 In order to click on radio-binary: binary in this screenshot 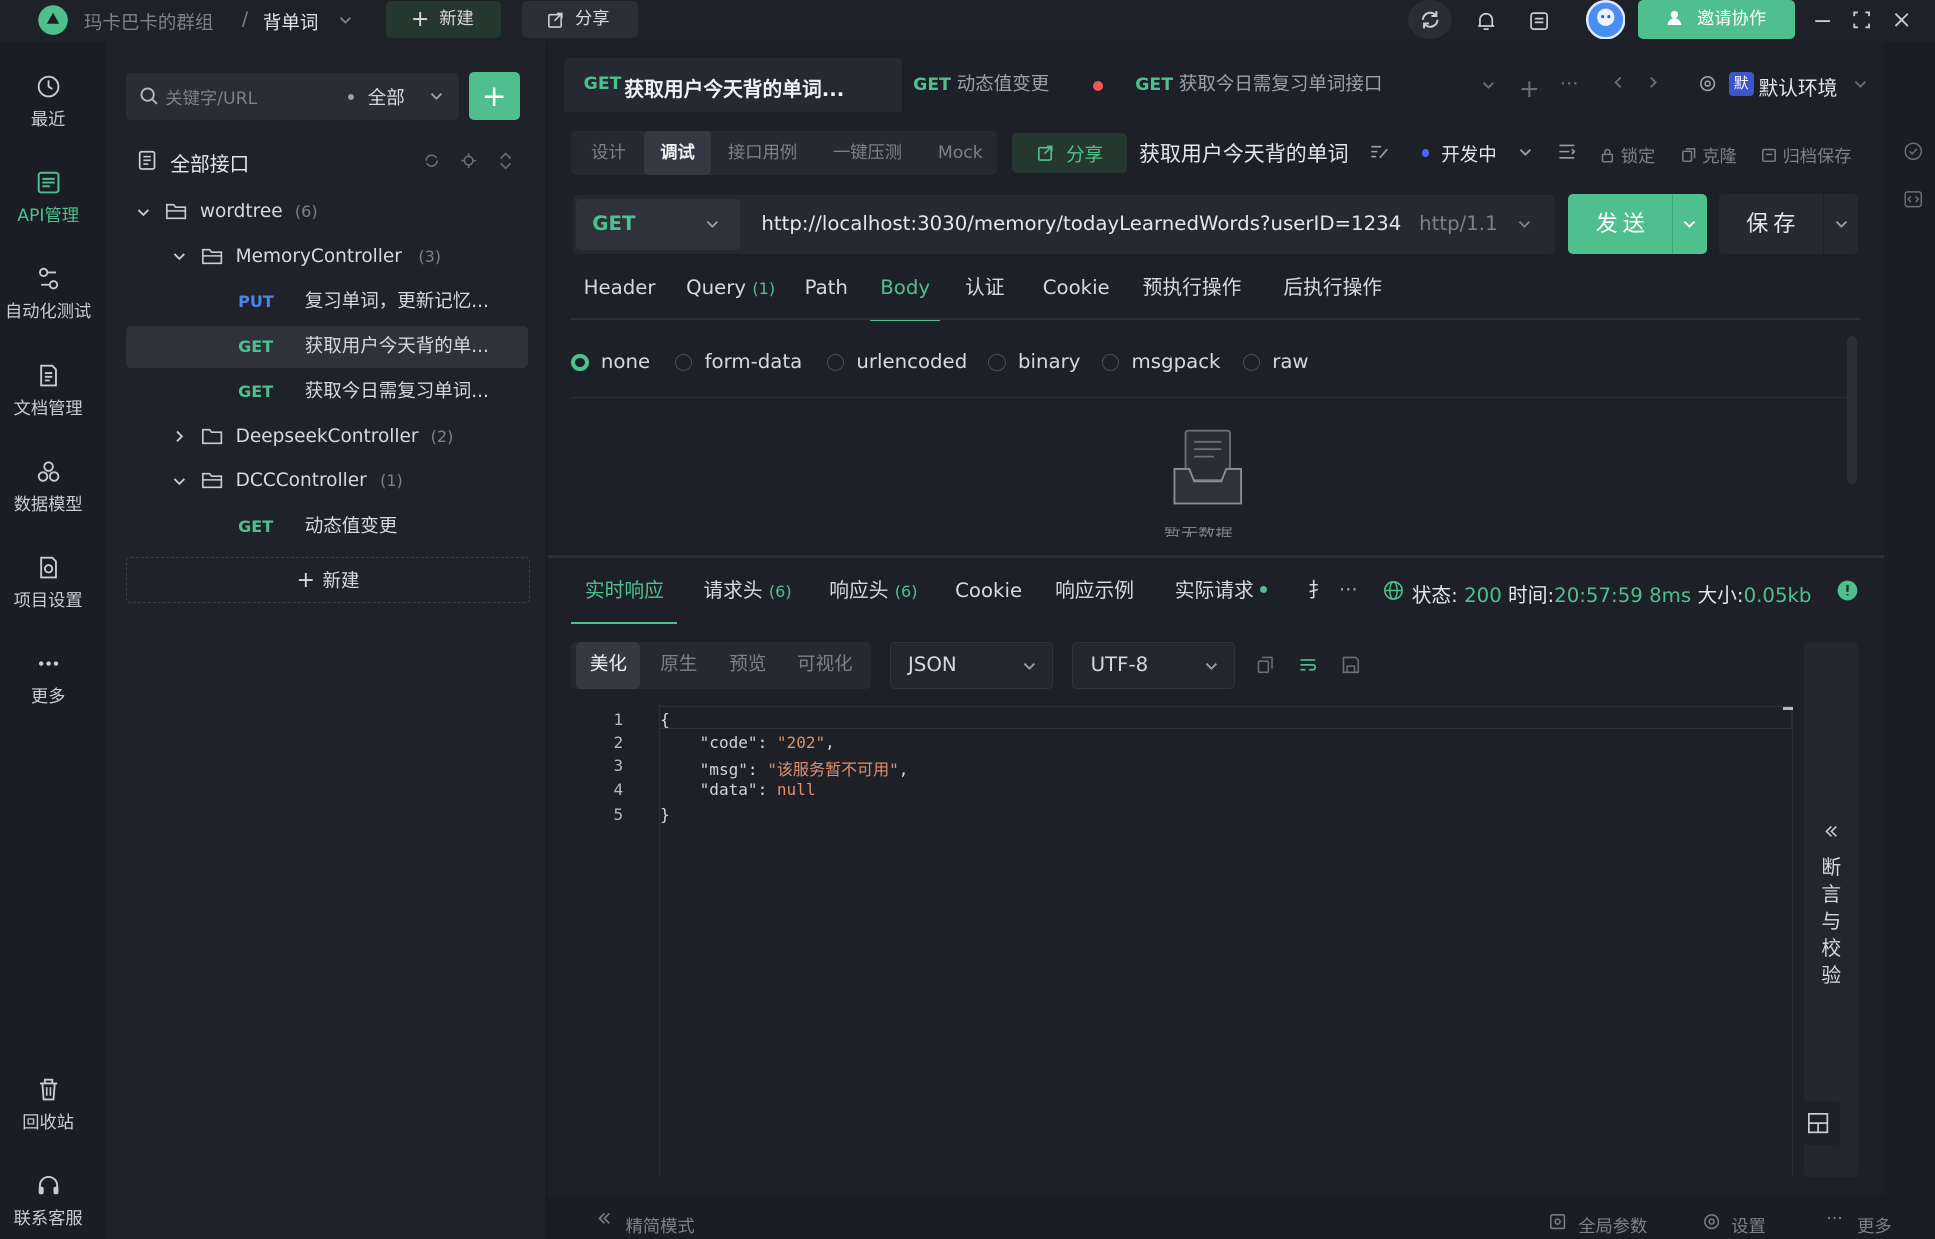, I will do `click(1034, 362)`.